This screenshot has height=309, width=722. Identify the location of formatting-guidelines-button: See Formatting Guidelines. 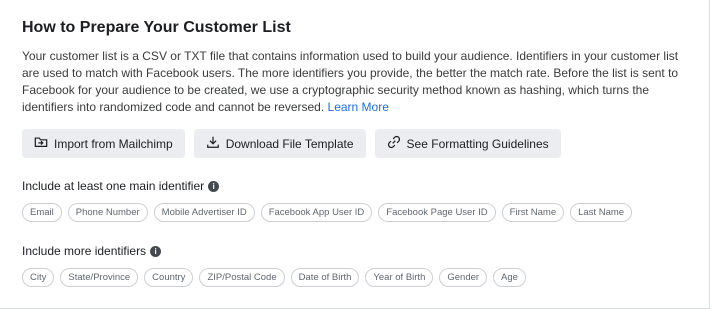
(467, 143).